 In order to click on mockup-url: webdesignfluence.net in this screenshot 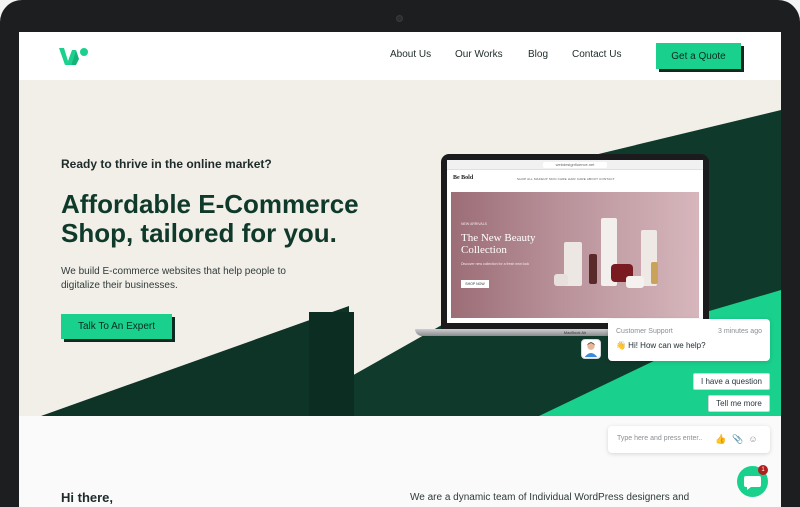, I will do `click(575, 165)`.